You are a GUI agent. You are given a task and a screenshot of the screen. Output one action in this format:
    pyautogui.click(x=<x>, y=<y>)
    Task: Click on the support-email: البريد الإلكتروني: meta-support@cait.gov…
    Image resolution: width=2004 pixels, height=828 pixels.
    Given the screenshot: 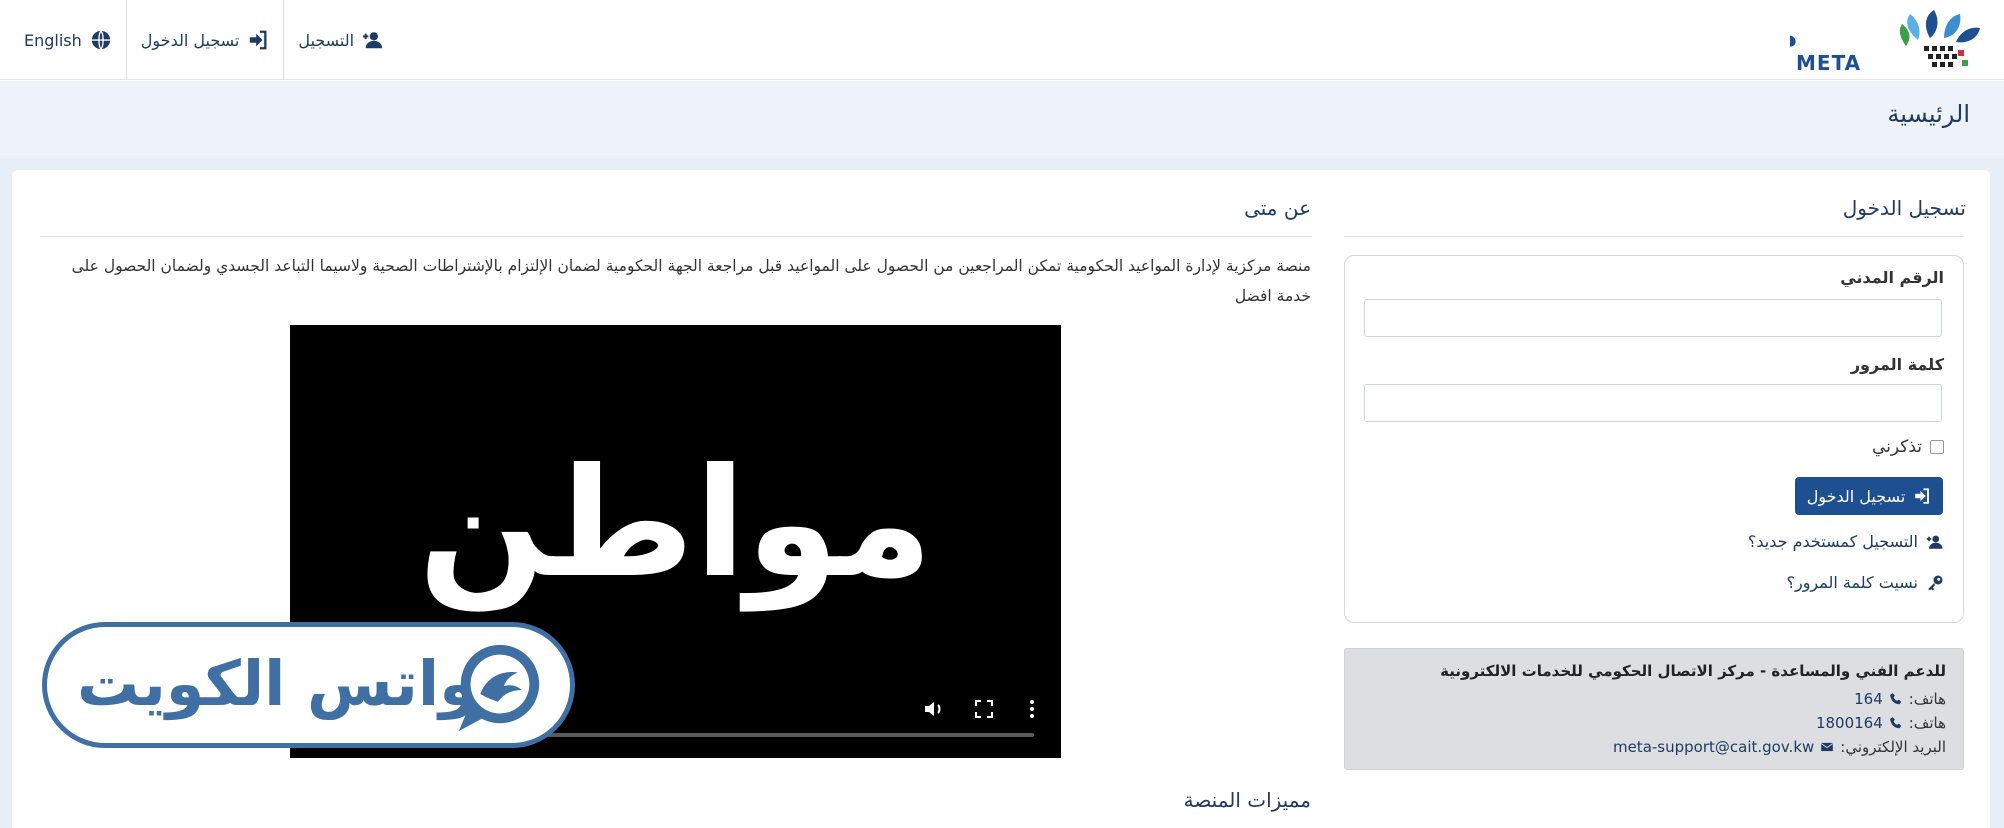 What is the action you would take?
    pyautogui.click(x=1779, y=747)
    